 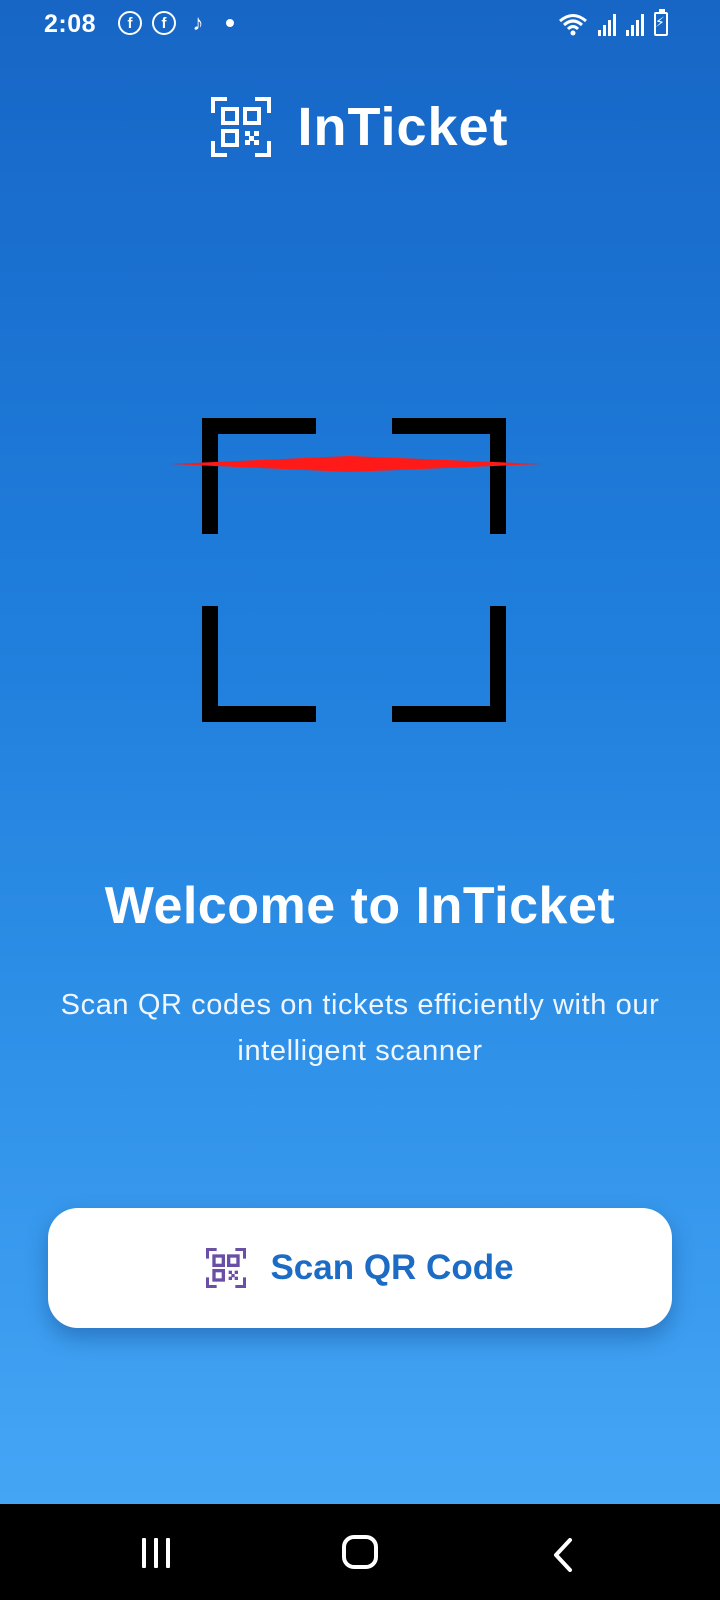 What do you see at coordinates (230, 23) in the screenshot?
I see `notification-dot-icon` at bounding box center [230, 23].